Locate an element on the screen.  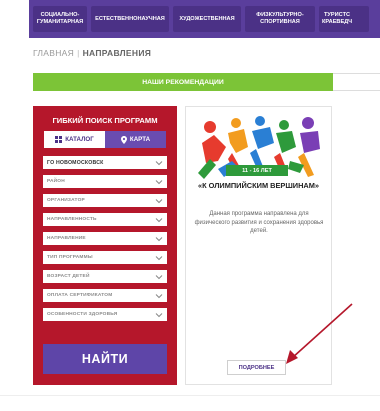
filter-dropdown: ОСОБЕННОСТИ ЗДОРОВЬЯ is located at coordinates (105, 314).